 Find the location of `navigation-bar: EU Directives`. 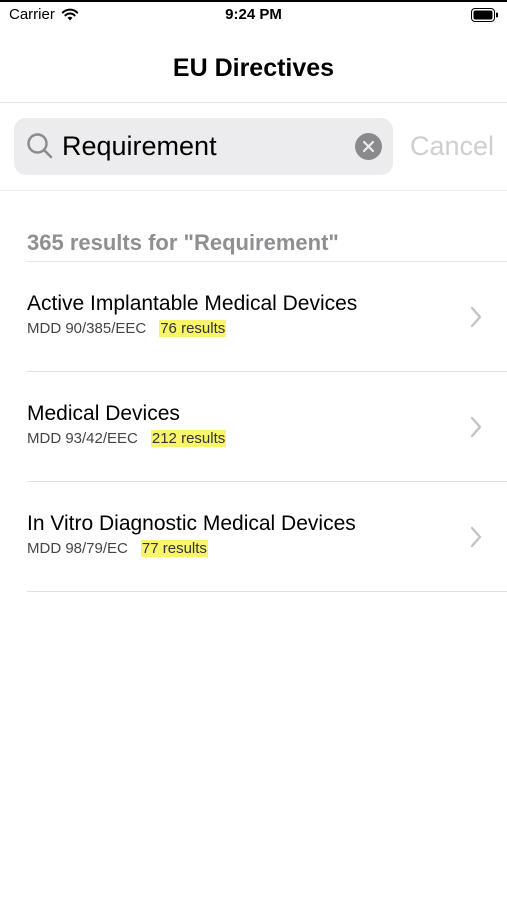

navigation-bar: EU Directives is located at coordinates (253, 65).